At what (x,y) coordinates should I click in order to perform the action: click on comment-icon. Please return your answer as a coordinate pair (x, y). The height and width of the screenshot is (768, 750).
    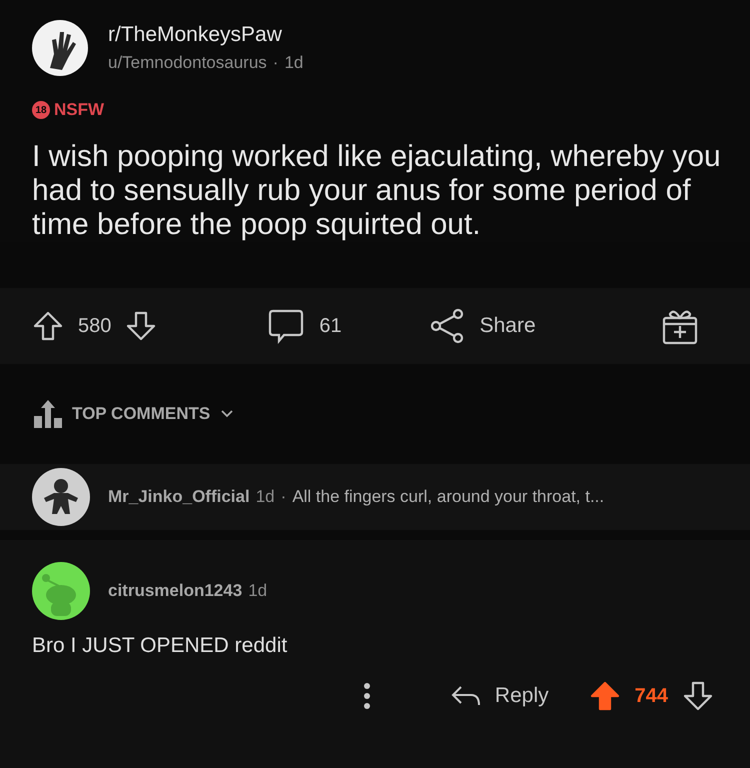
    Looking at the image, I should click on (286, 326).